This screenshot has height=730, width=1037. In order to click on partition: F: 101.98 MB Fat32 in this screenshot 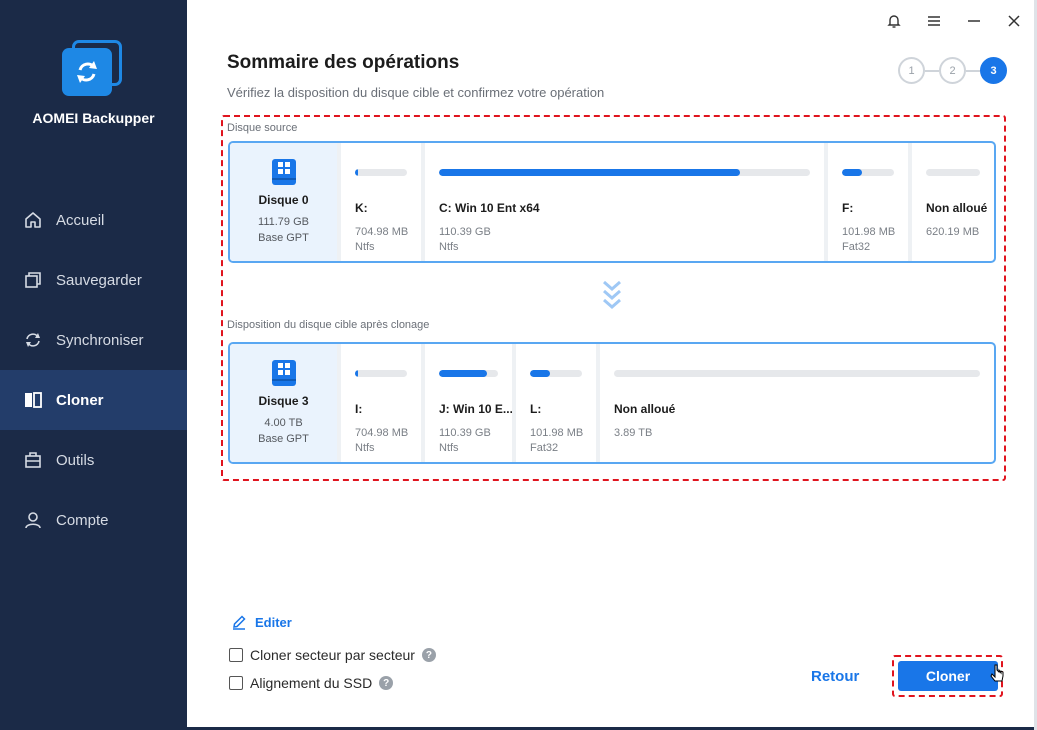, I will do `click(866, 202)`.